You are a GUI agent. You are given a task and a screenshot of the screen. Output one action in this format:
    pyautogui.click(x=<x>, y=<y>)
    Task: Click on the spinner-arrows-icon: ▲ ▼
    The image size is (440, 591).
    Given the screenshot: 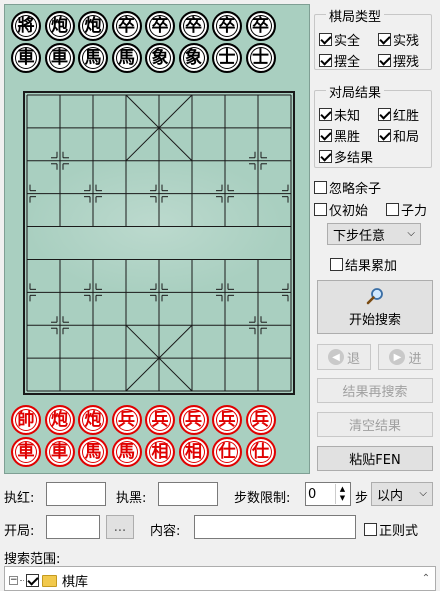 What is the action you would take?
    pyautogui.click(x=342, y=494)
    